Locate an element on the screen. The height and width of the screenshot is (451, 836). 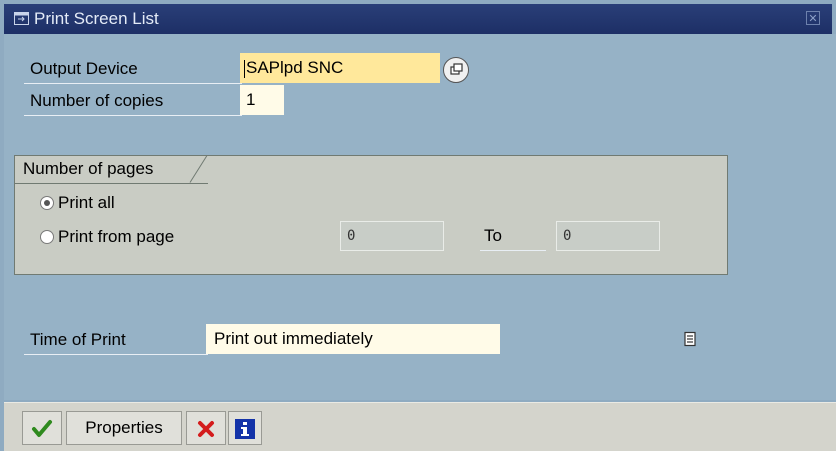
checkmark-icon is located at coordinates (42, 428).